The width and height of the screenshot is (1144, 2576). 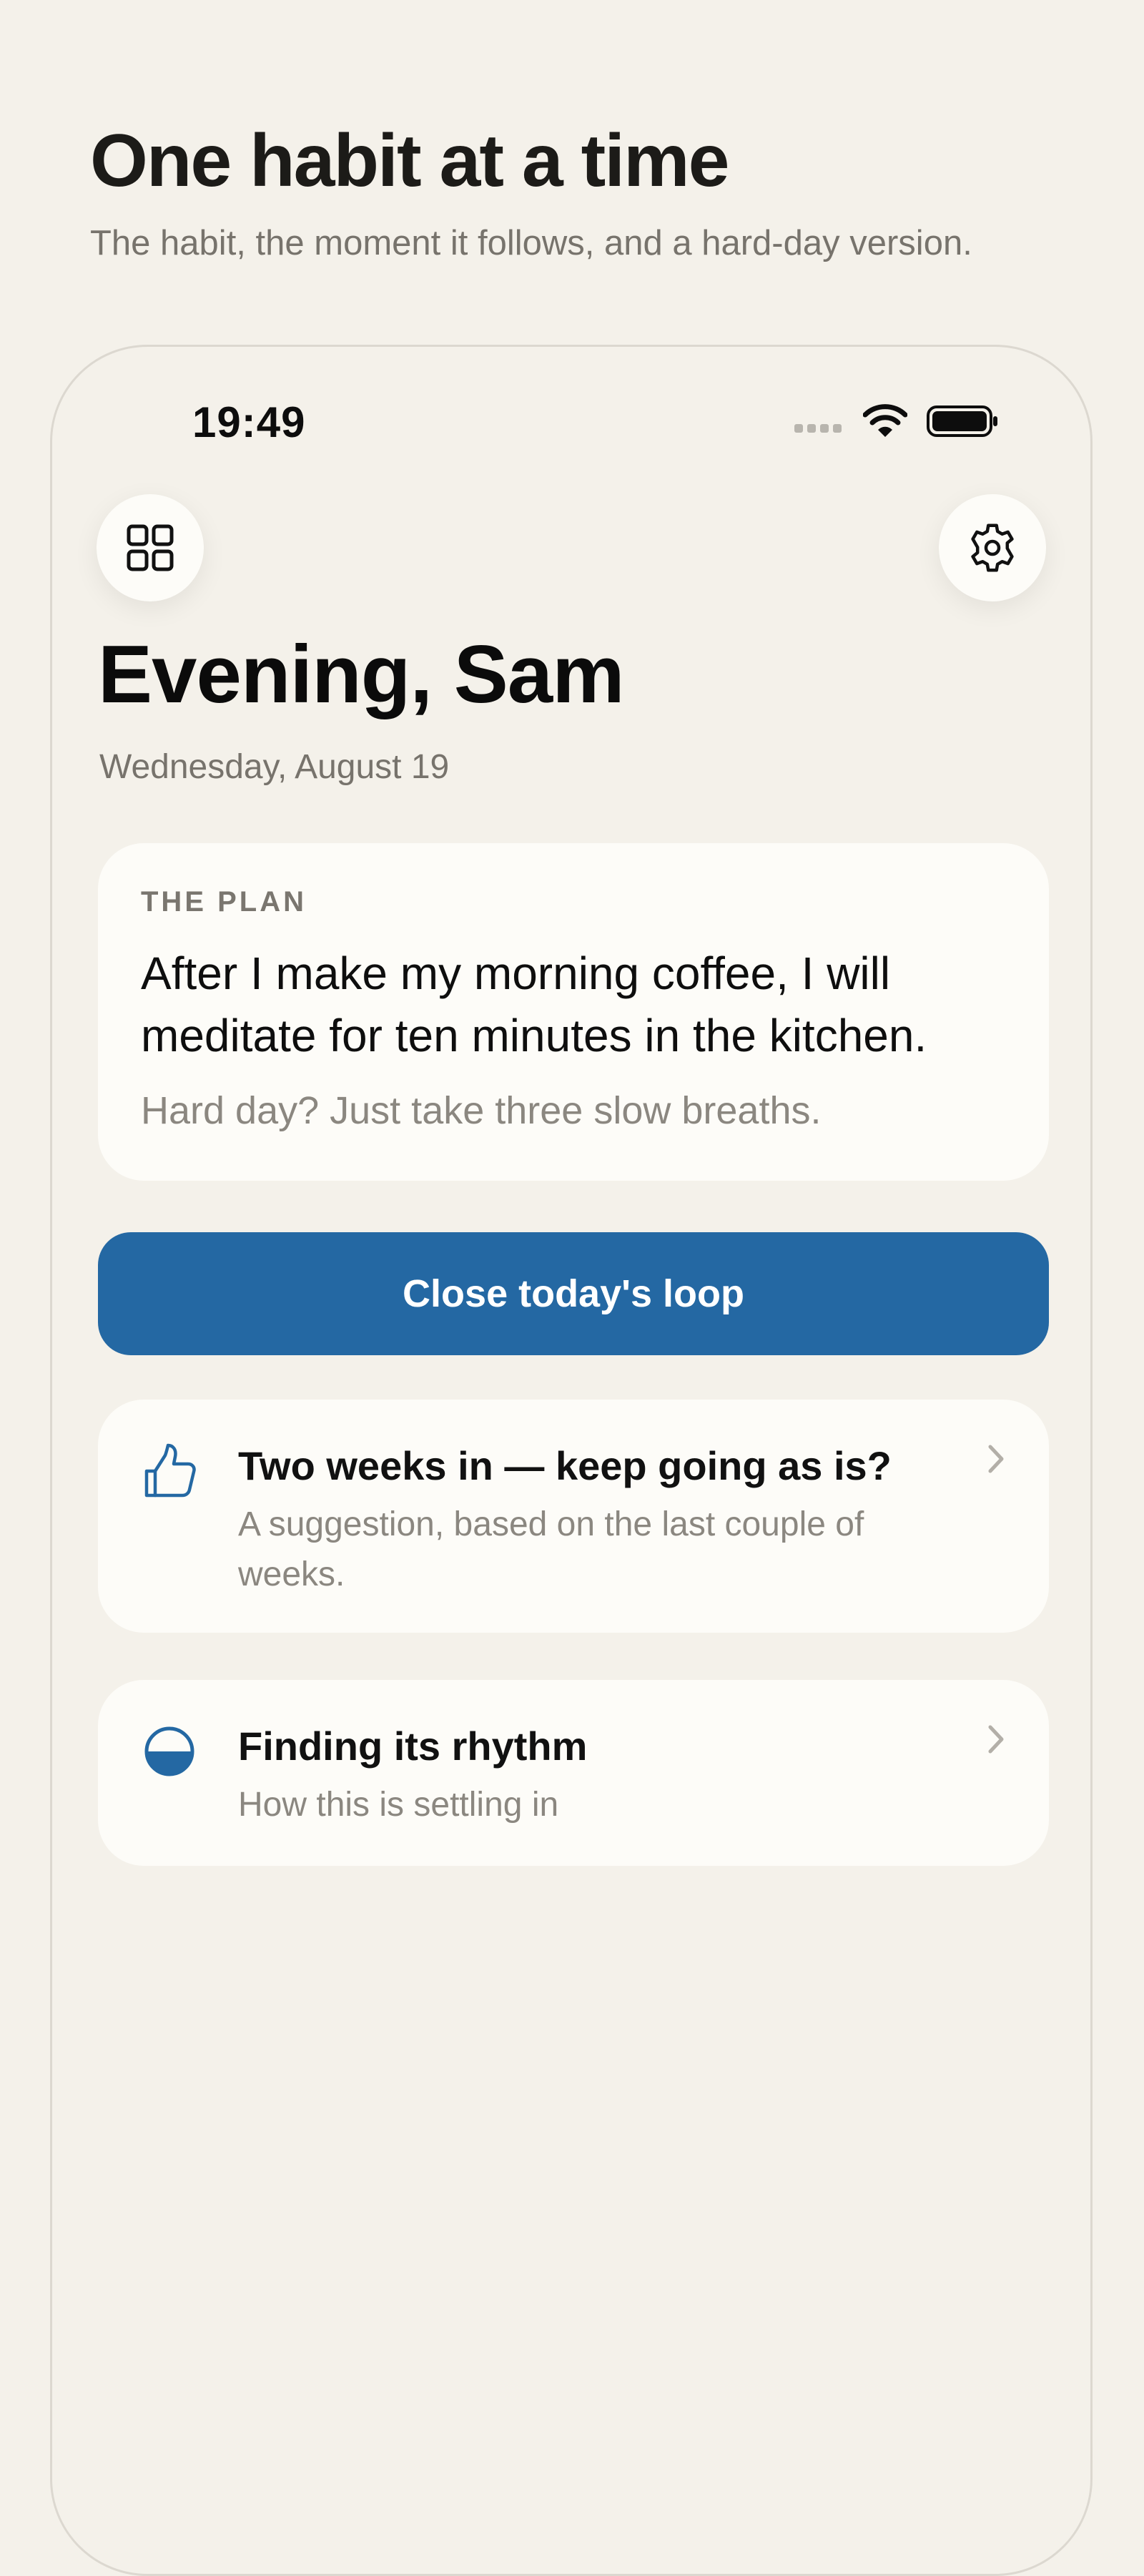 I want to click on signal-dots-icon, so click(x=818, y=428).